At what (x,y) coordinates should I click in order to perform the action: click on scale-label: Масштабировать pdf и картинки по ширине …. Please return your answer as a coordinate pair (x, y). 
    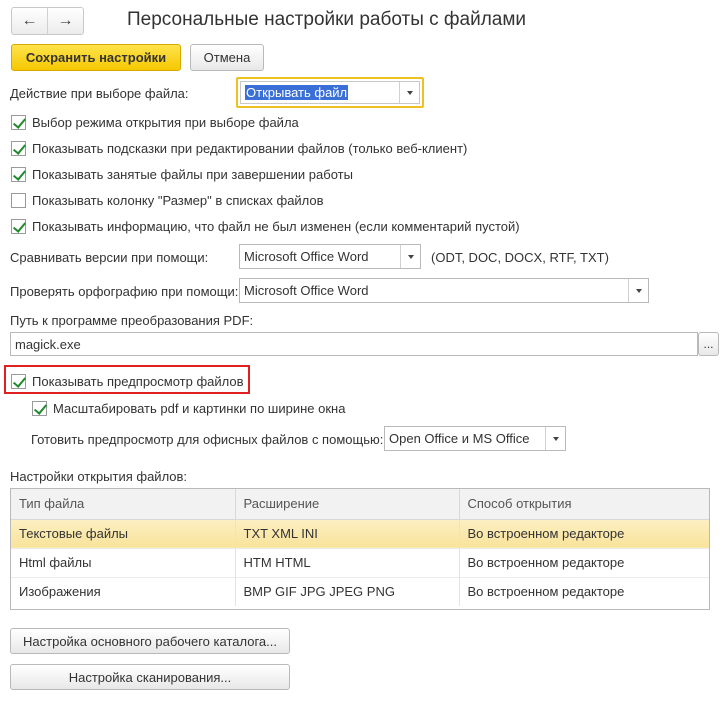
    Looking at the image, I should click on (199, 408).